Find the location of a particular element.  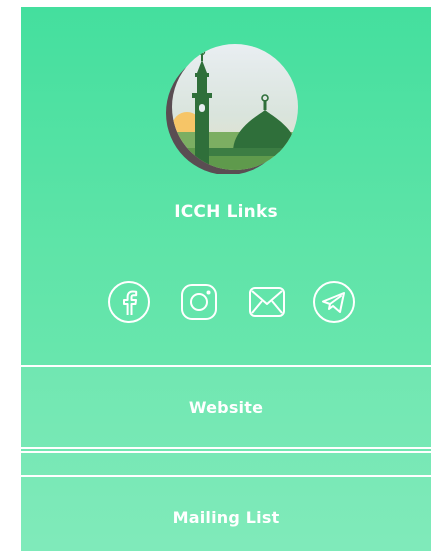

telegram-icon is located at coordinates (334, 302).